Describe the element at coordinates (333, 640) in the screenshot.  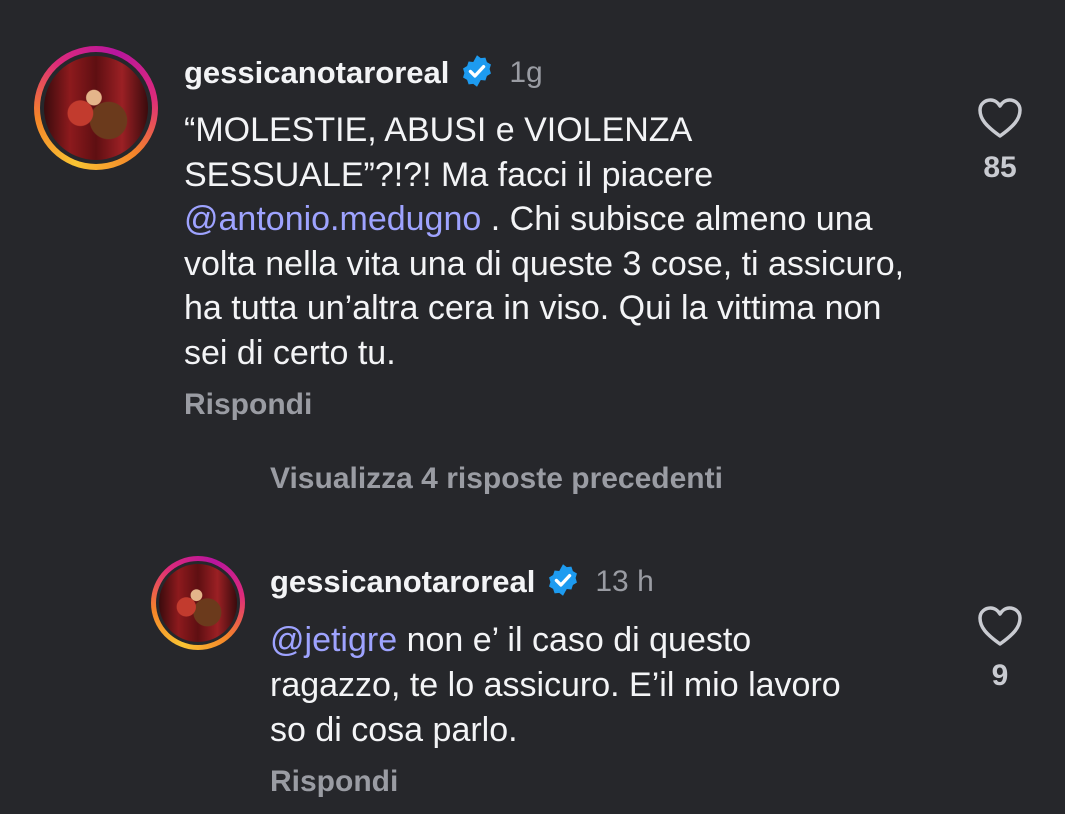
I see `mention-link: @jetigre` at that location.